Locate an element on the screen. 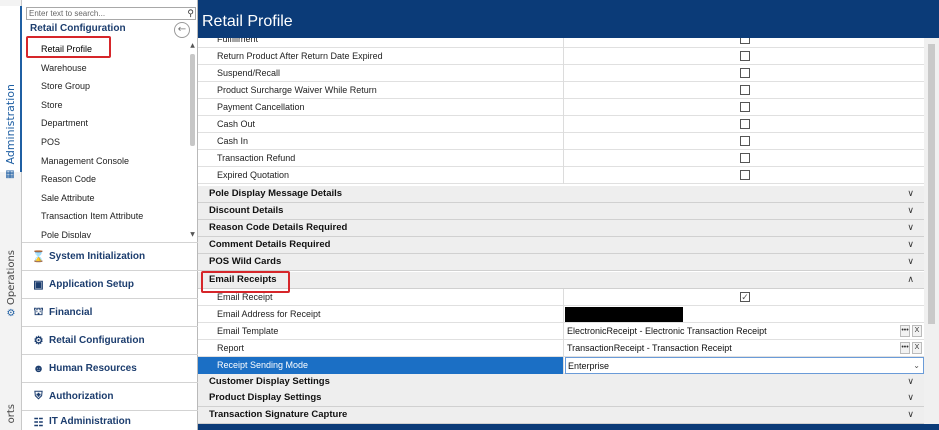 The height and width of the screenshot is (430, 939). property-row-transaction-refund: Transaction Refund is located at coordinates (561, 158).